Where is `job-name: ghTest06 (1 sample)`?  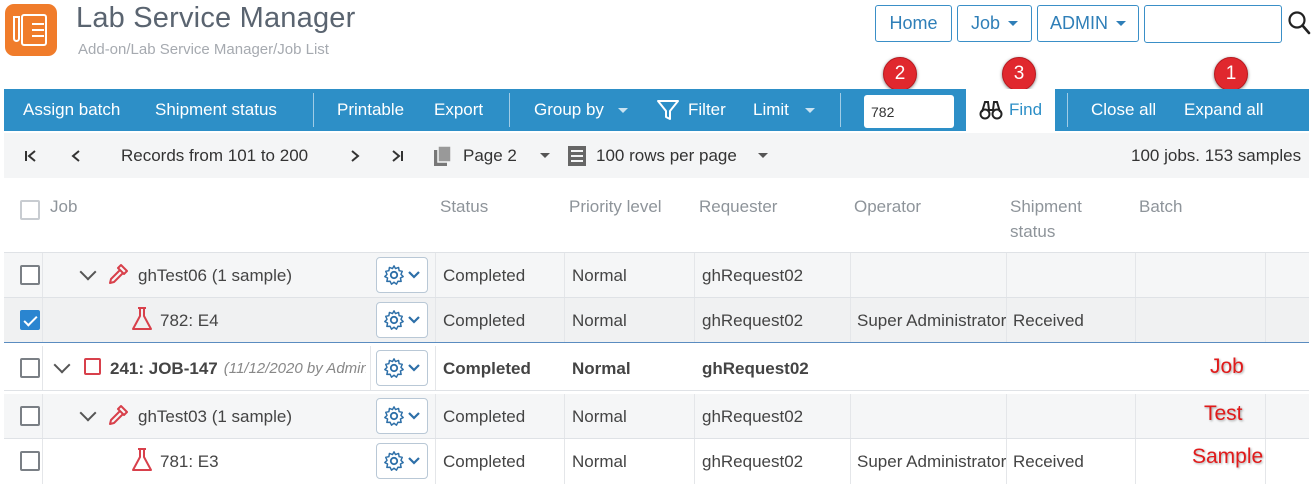 job-name: ghTest06 (1 sample) is located at coordinates (215, 275).